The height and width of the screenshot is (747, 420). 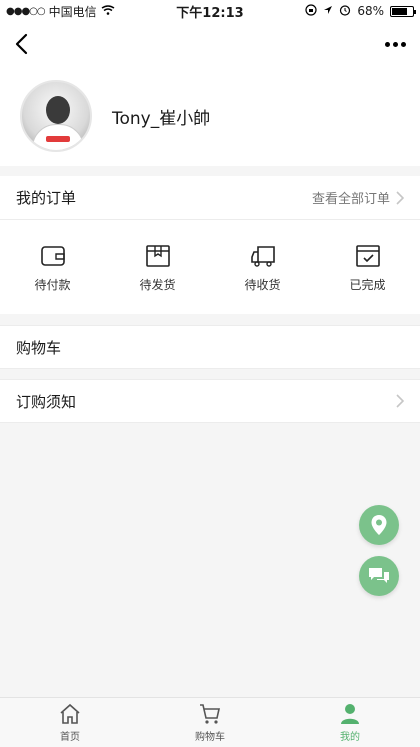 What do you see at coordinates (157, 284) in the screenshot?
I see `order-label: 待发货` at bounding box center [157, 284].